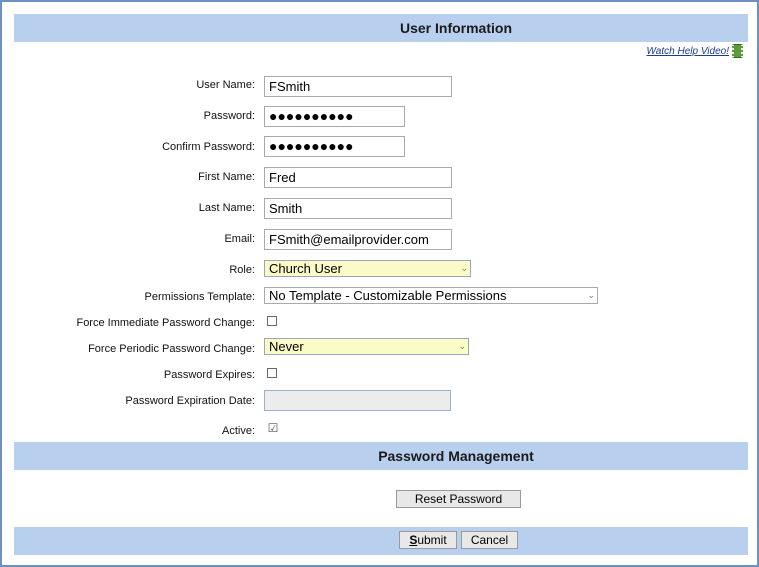 The width and height of the screenshot is (759, 567). What do you see at coordinates (334, 116) in the screenshot?
I see `password-input: ●●●●●●●●●●` at bounding box center [334, 116].